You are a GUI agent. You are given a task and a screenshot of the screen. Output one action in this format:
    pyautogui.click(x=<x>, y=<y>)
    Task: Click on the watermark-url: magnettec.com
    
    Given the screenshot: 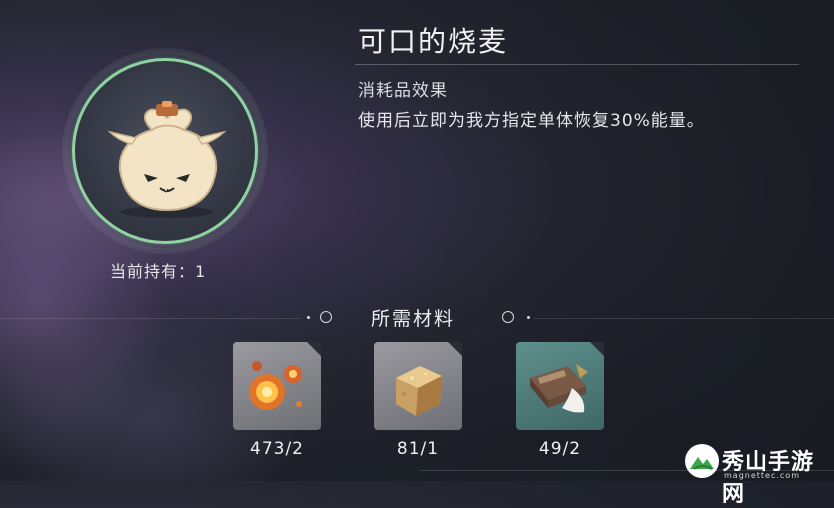 What is the action you would take?
    pyautogui.click(x=762, y=475)
    